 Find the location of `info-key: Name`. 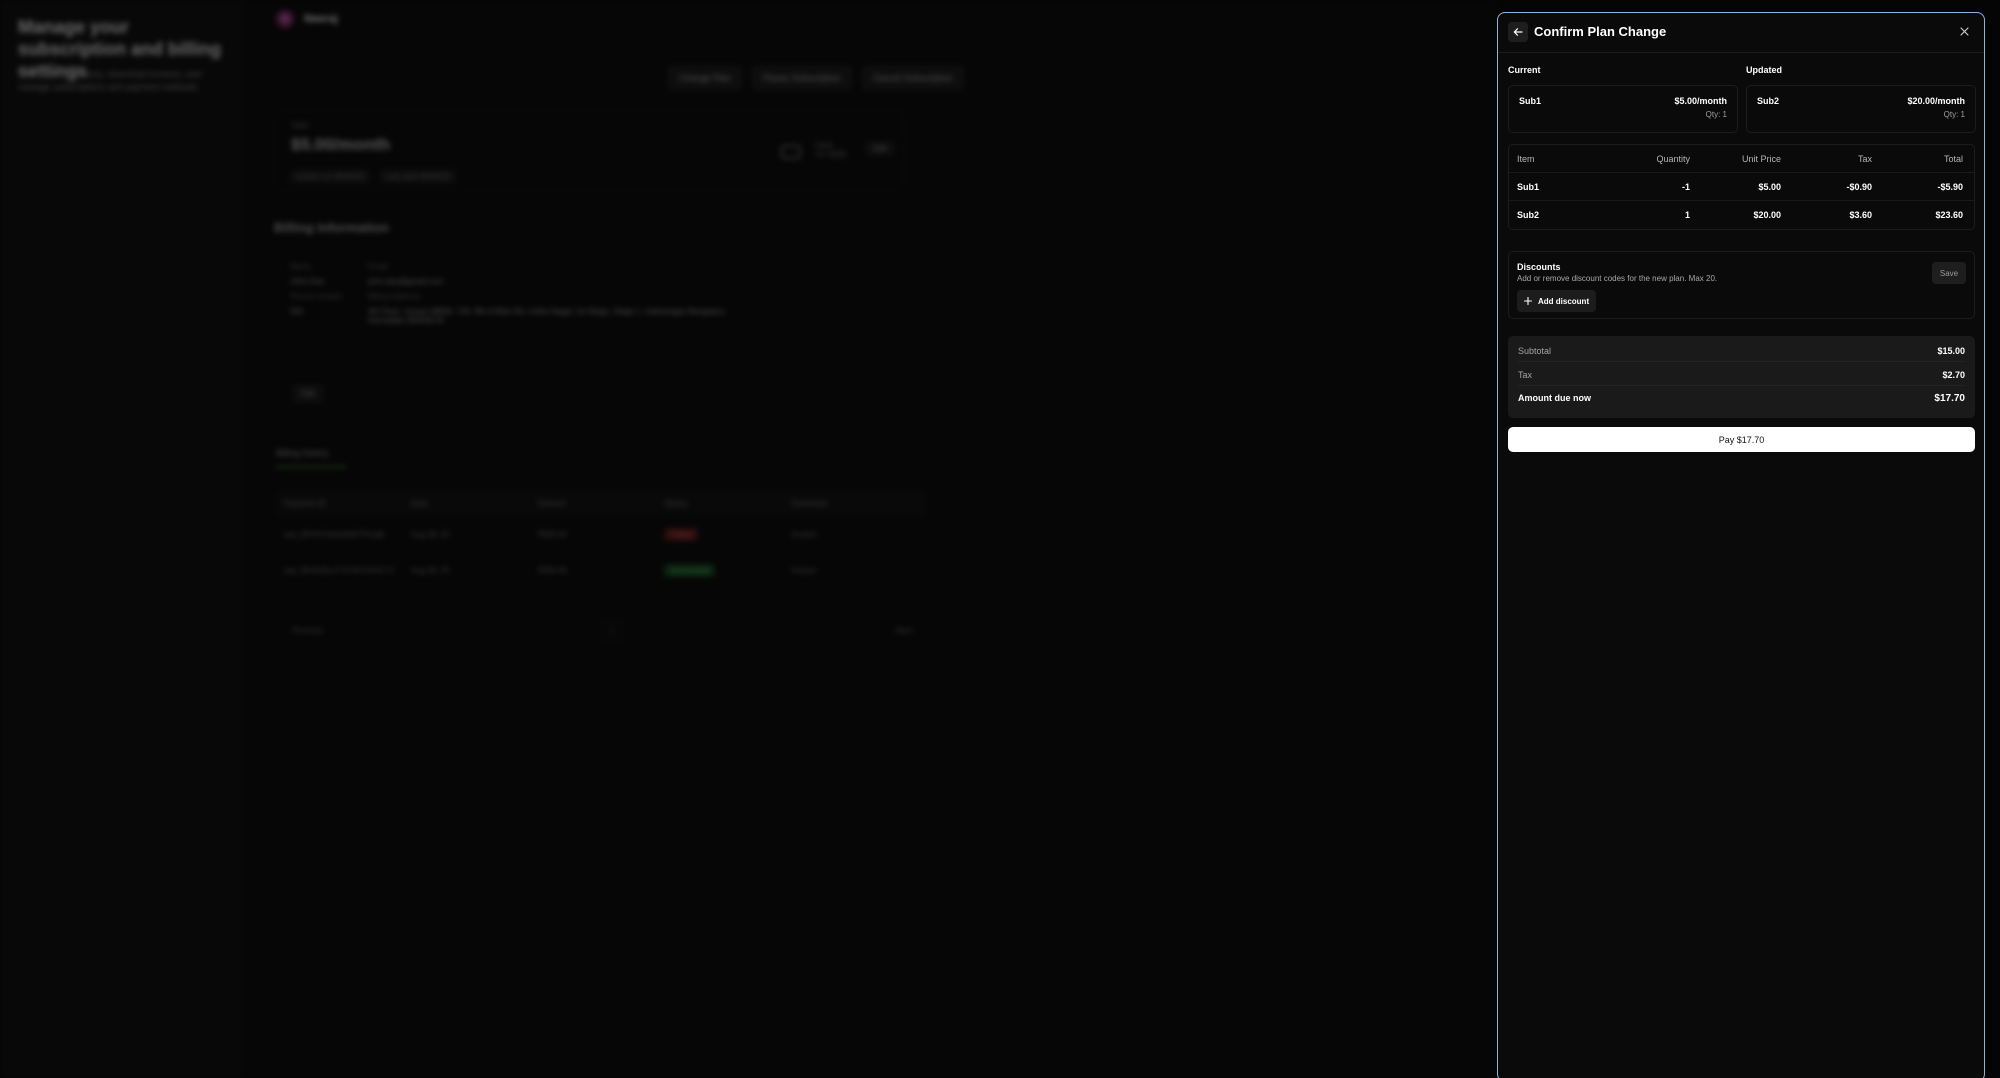

info-key: Name is located at coordinates (301, 266).